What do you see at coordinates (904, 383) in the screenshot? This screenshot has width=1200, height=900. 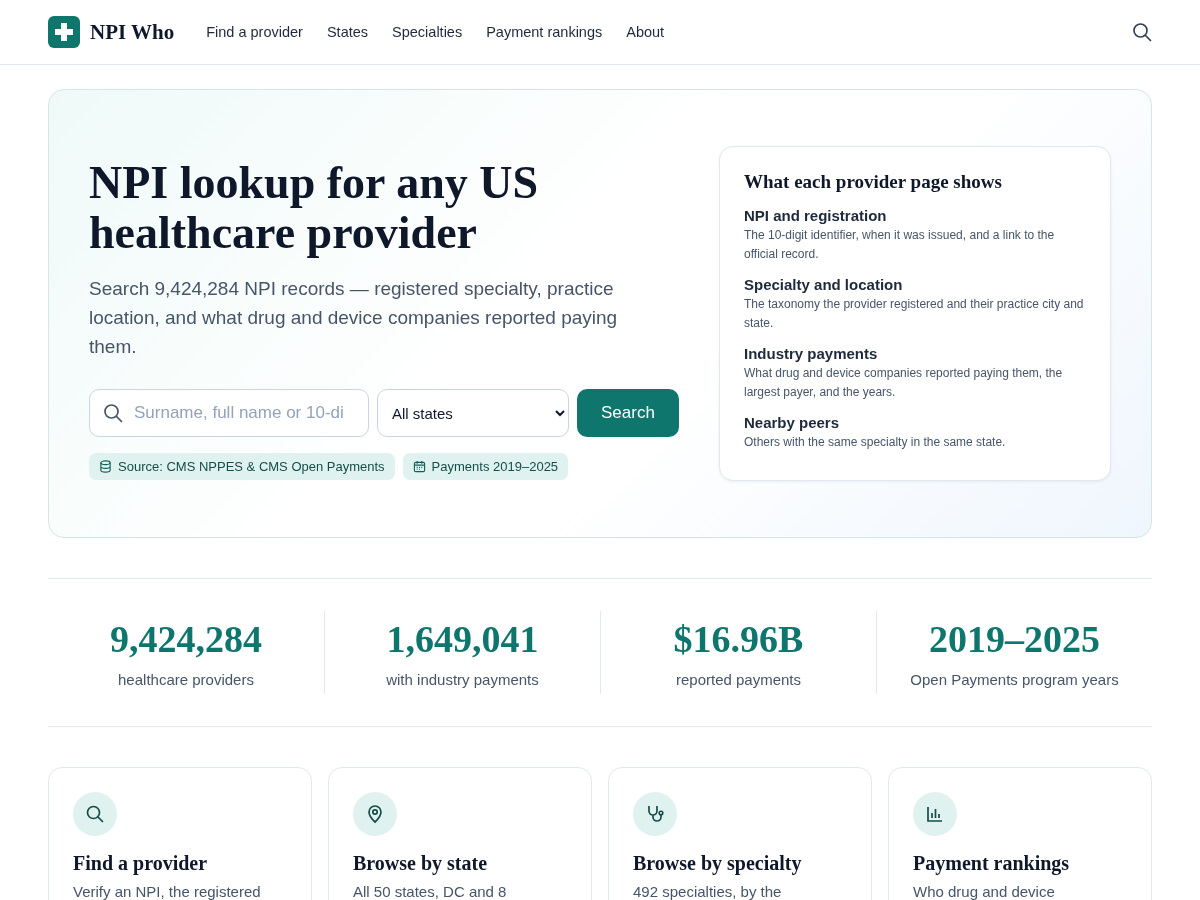 I see `info-text: What drug and device companies reported paying them, the largest payer, and the years.` at bounding box center [904, 383].